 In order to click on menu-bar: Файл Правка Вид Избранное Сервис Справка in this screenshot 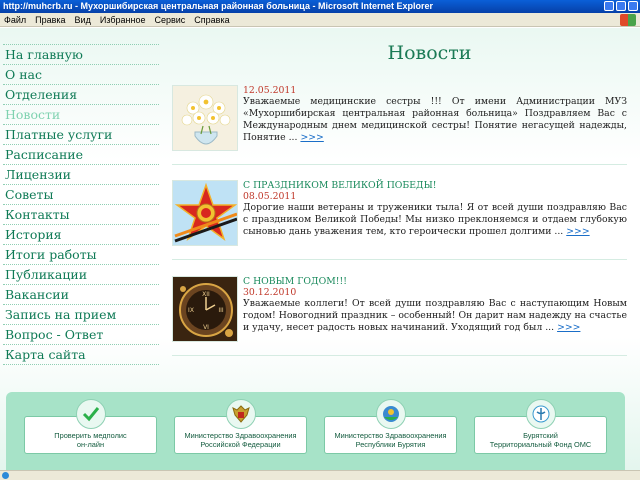, I will do `click(320, 20)`.